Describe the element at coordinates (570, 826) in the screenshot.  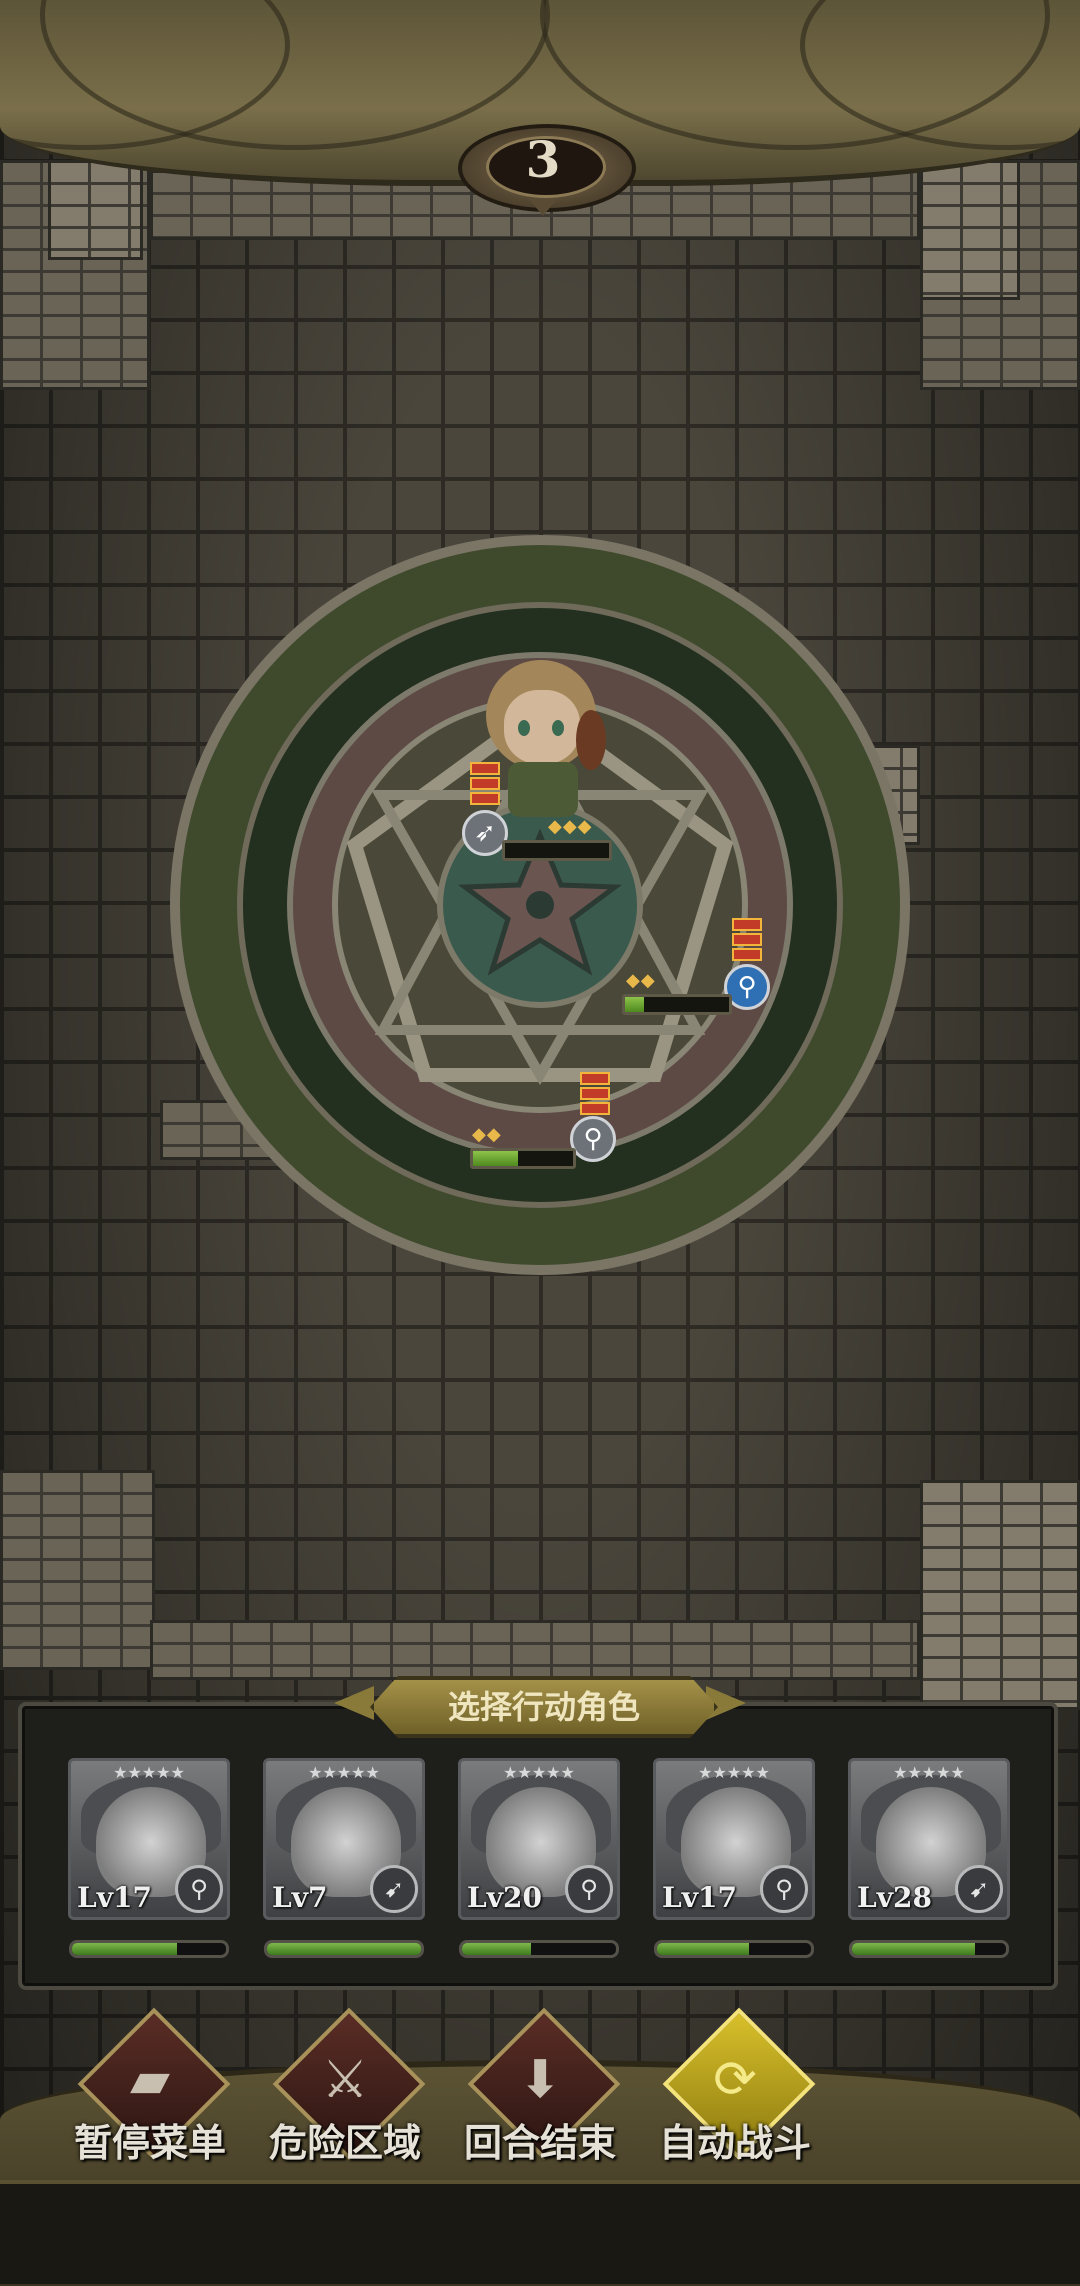
I see `rank-diamonds: ◆◆◆` at that location.